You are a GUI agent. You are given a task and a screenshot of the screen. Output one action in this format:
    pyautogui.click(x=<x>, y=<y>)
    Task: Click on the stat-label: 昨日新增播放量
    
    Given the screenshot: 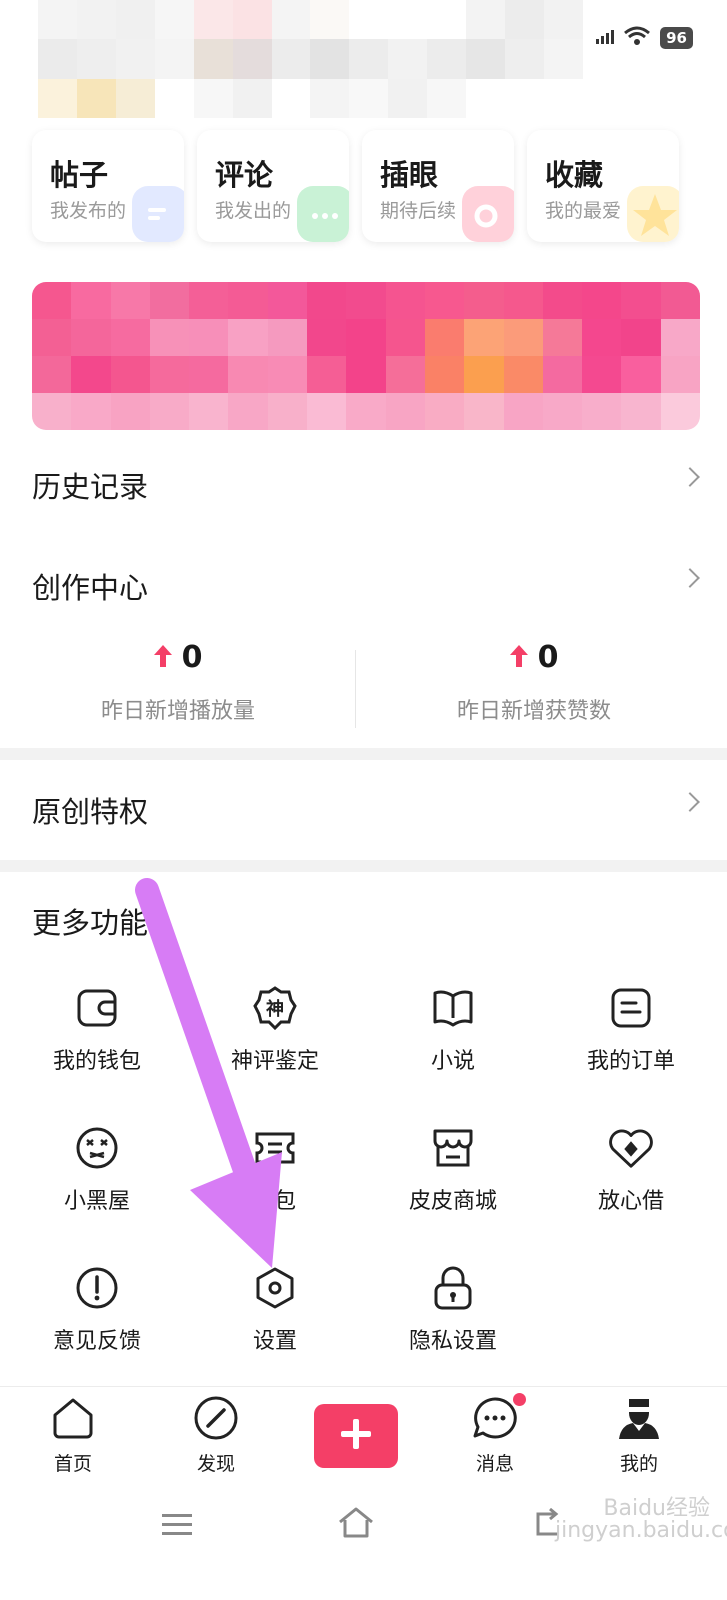 What is the action you would take?
    pyautogui.click(x=177, y=711)
    